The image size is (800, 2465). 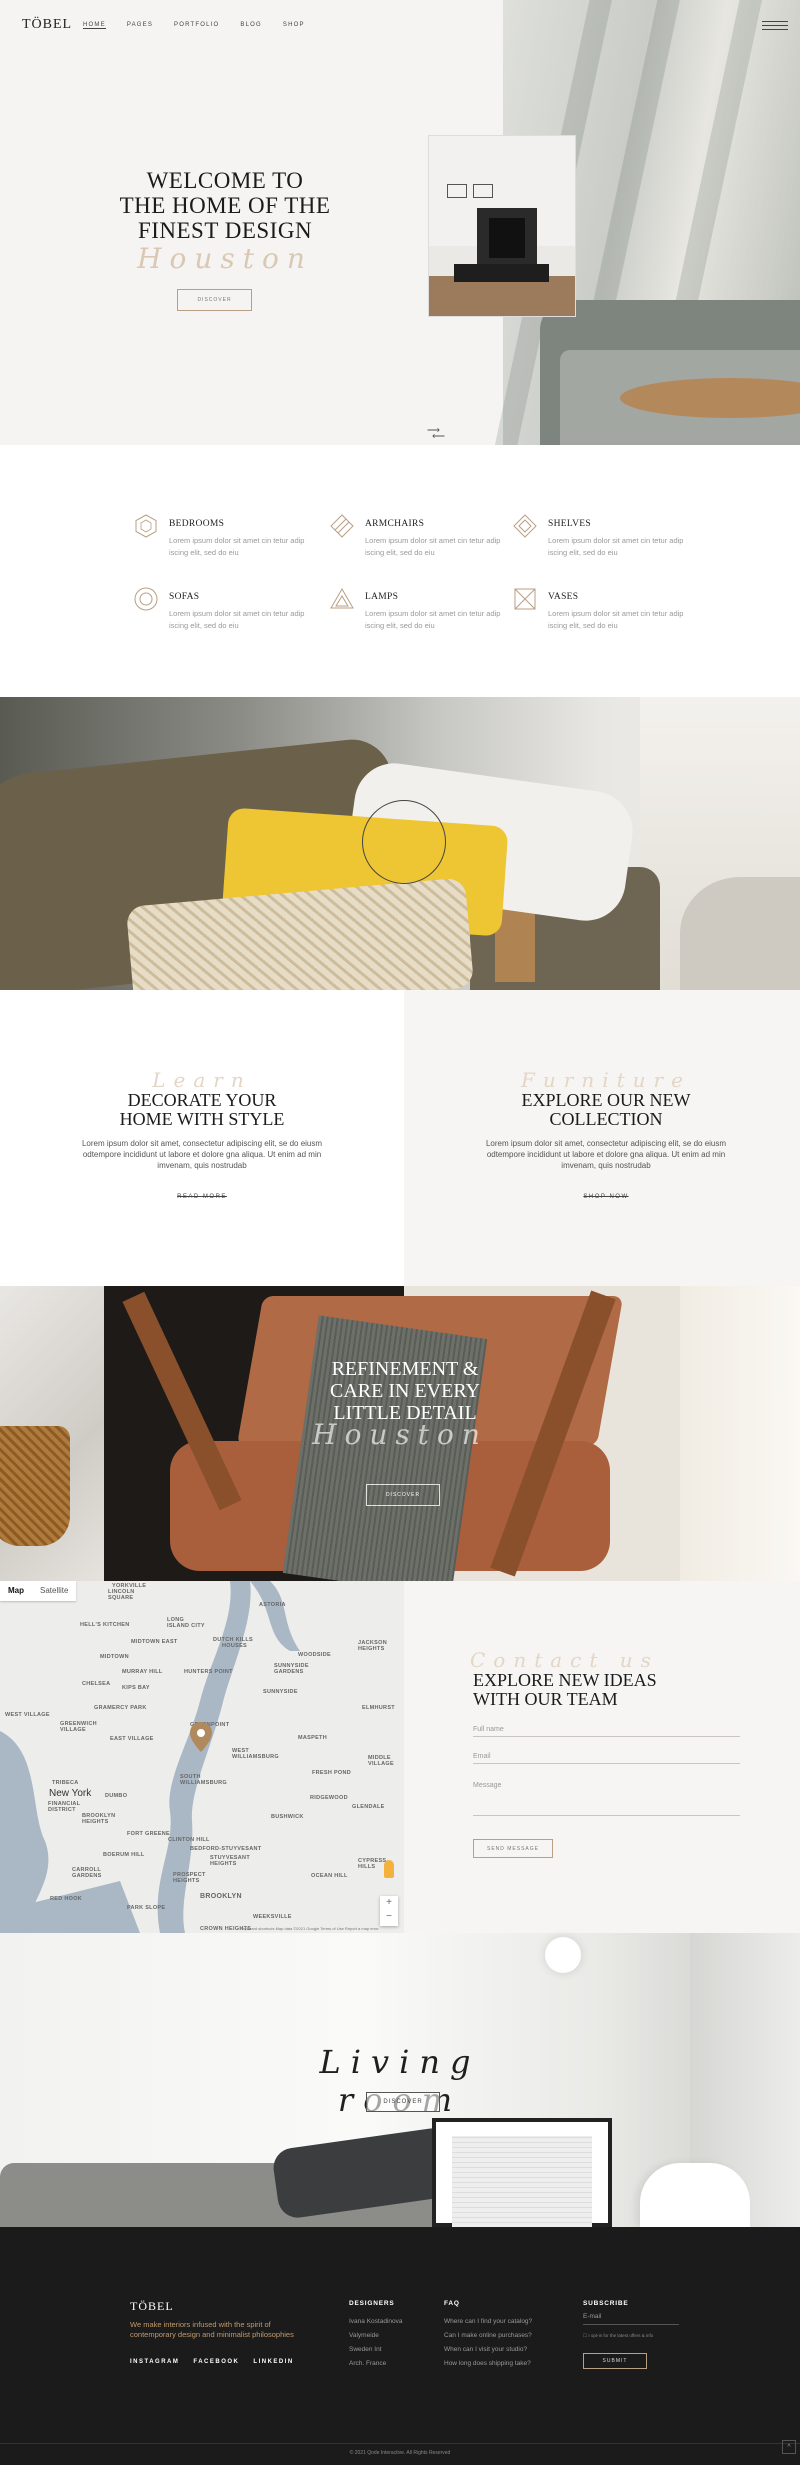 What do you see at coordinates (64, 1807) in the screenshot?
I see `map-label: FINANCIAL DISTRICT` at bounding box center [64, 1807].